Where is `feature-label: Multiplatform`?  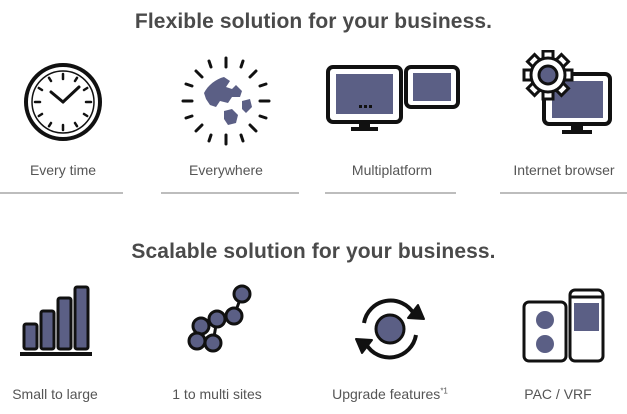
feature-label: Multiplatform is located at coordinates (392, 170).